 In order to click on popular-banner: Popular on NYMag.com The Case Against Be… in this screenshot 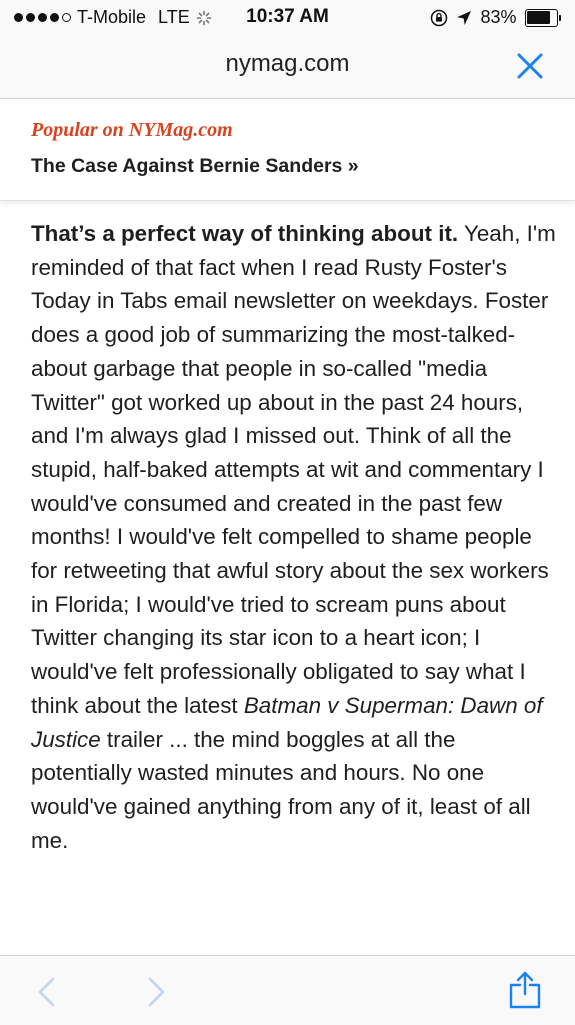, I will do `click(287, 150)`.